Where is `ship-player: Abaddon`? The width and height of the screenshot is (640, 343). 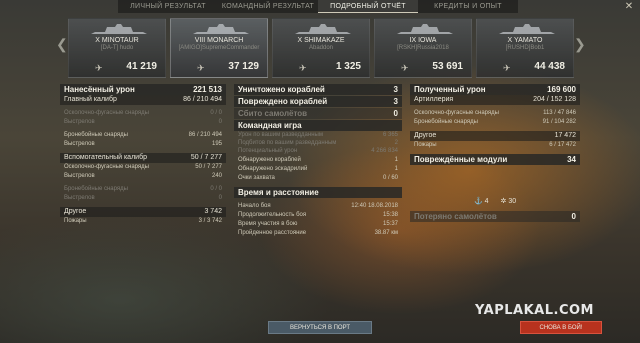 ship-player: Abaddon is located at coordinates (321, 48).